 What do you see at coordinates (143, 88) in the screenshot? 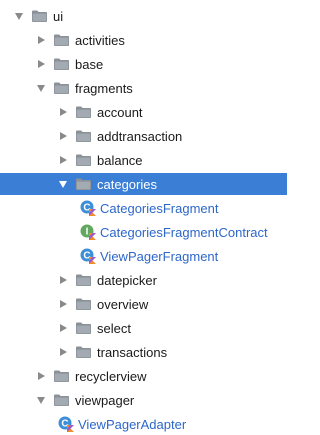
I see `tree-folder-fragments: fragments` at bounding box center [143, 88].